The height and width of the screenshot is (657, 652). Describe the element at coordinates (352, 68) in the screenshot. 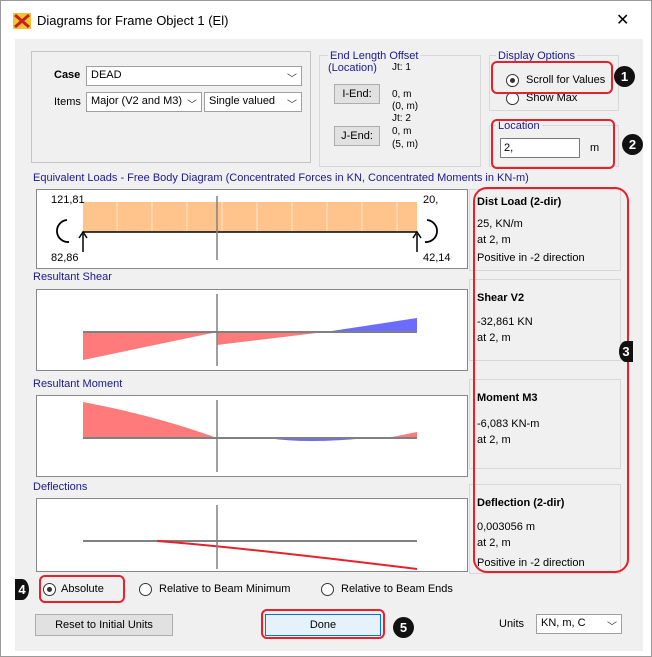

I see `end-offset-subtitle: (Location)` at that location.